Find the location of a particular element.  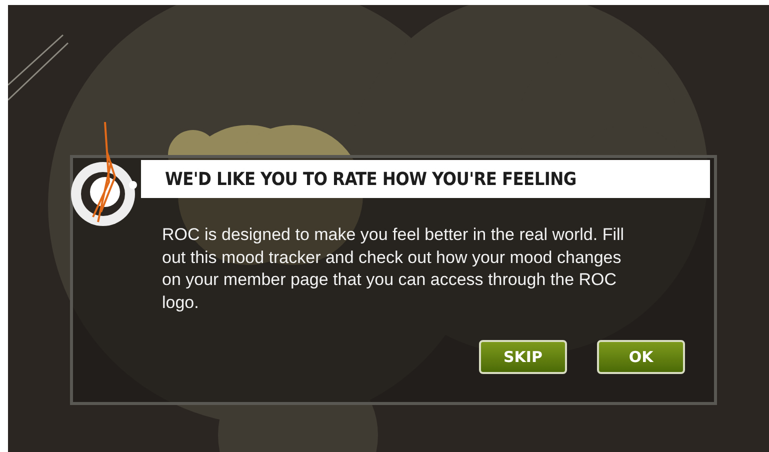

dialog-button: OK is located at coordinates (641, 357).